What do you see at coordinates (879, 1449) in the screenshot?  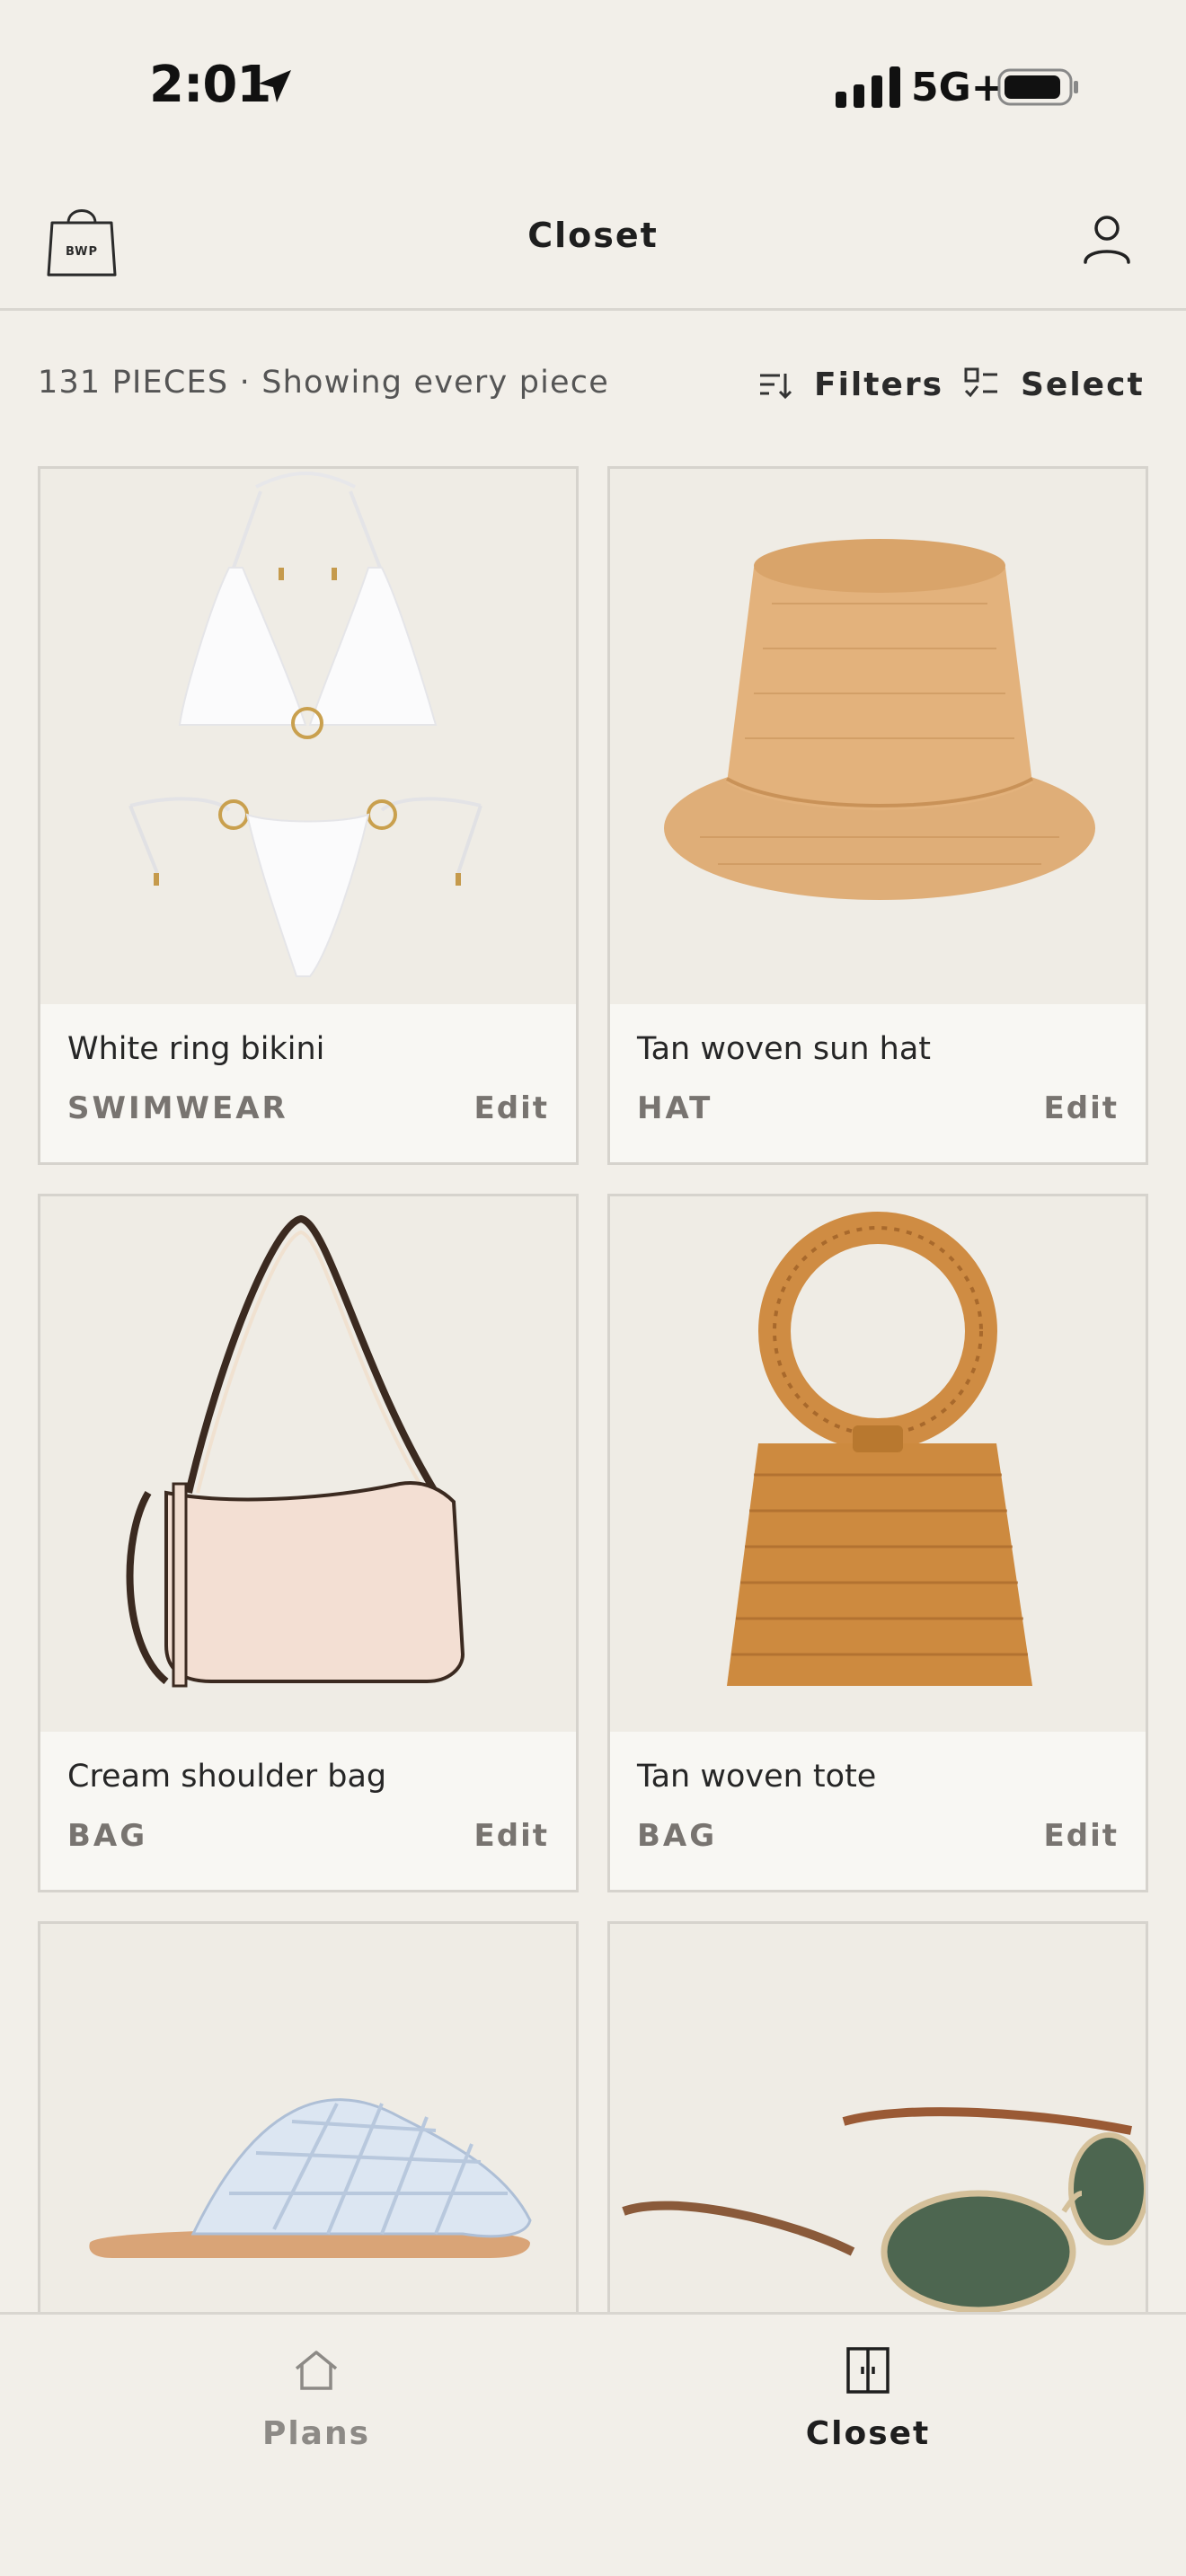 I see `rattan-ring-handle-bag-image` at bounding box center [879, 1449].